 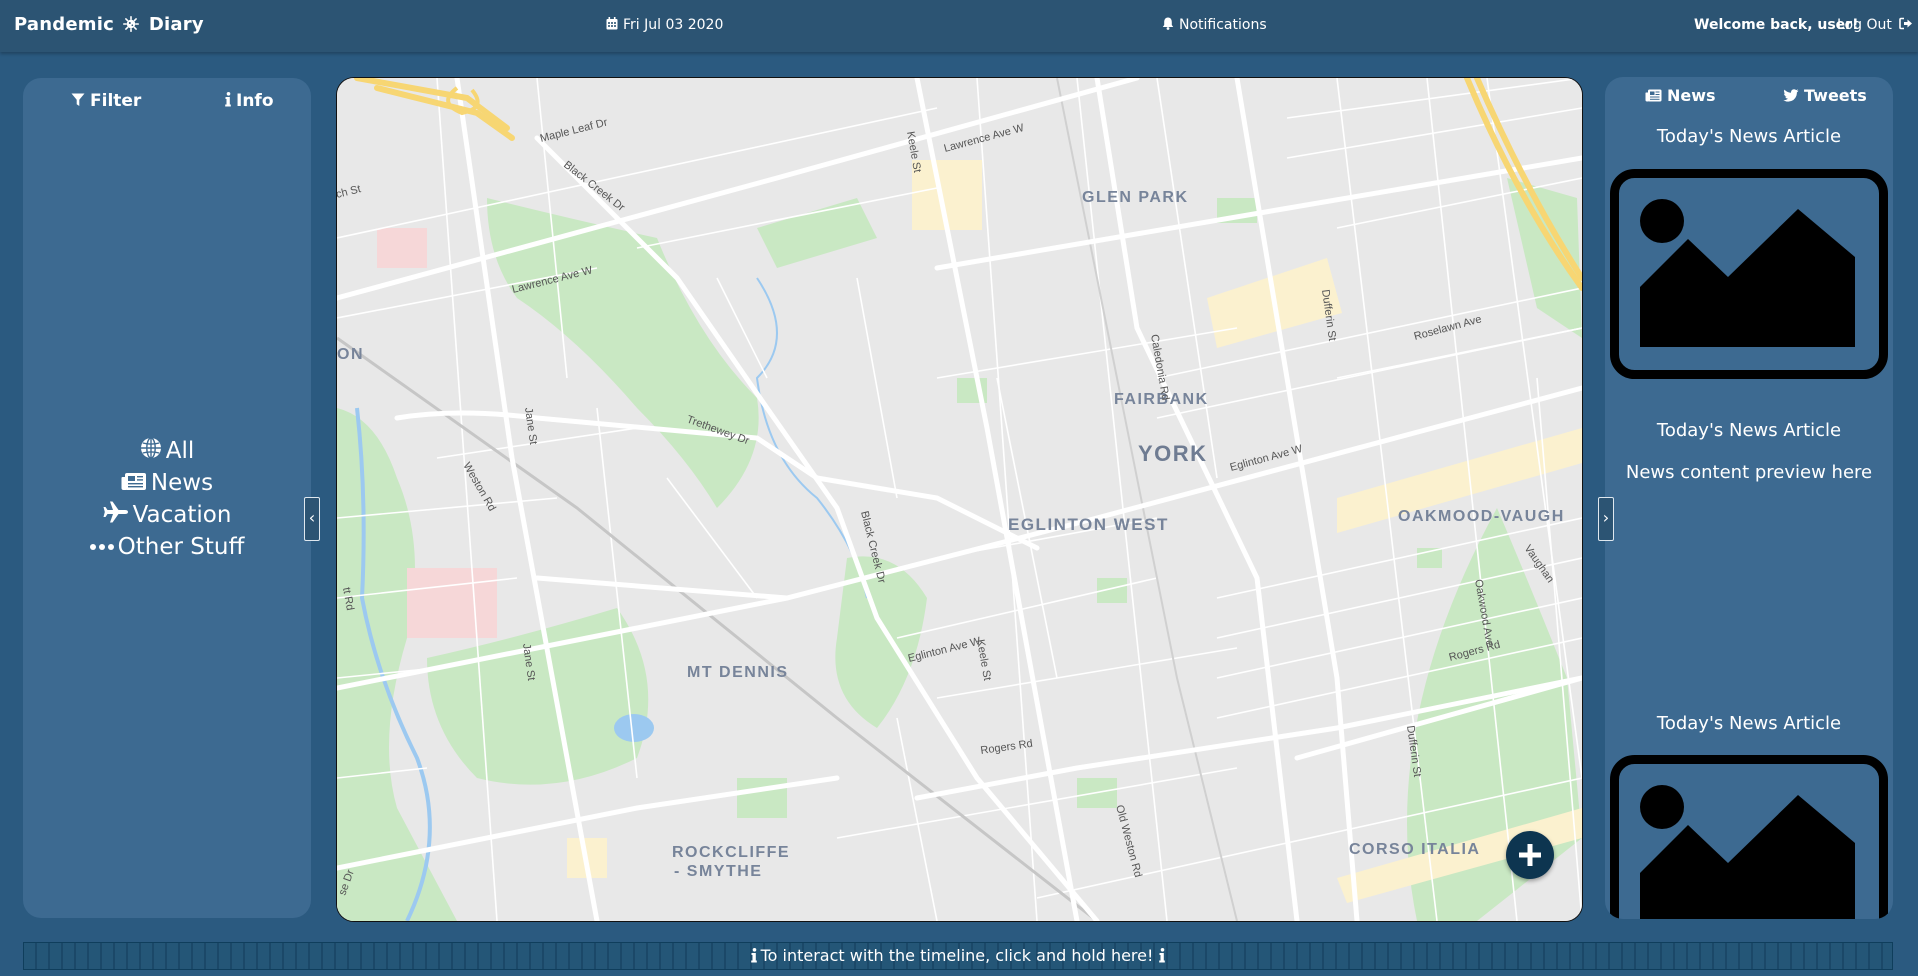 I want to click on plus-icon, so click(x=1530, y=857).